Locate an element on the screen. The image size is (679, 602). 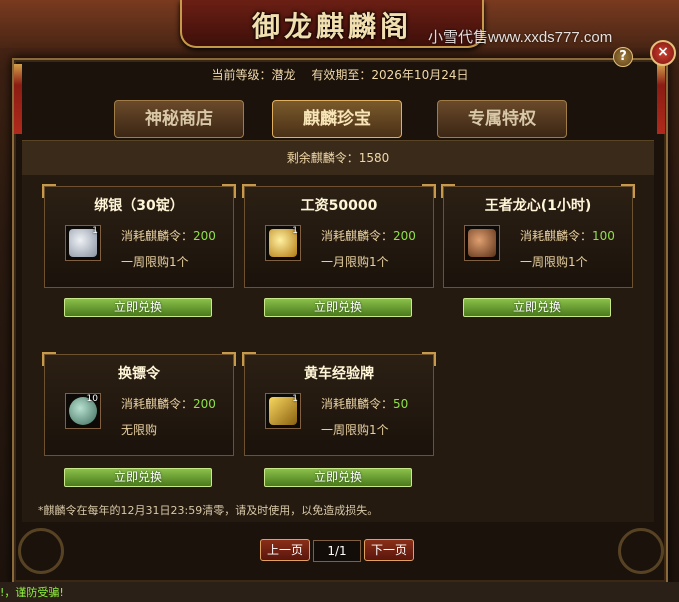
reset-note: *麒麟令在每年的12月31日23:59清零，请及时使用，以免造成损失。 is located at coordinates (208, 510).